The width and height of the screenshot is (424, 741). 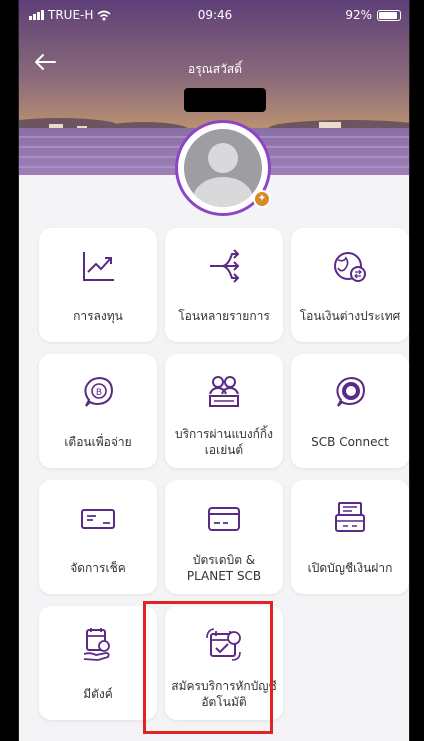 I want to click on svg-text: B, so click(x=99, y=393).